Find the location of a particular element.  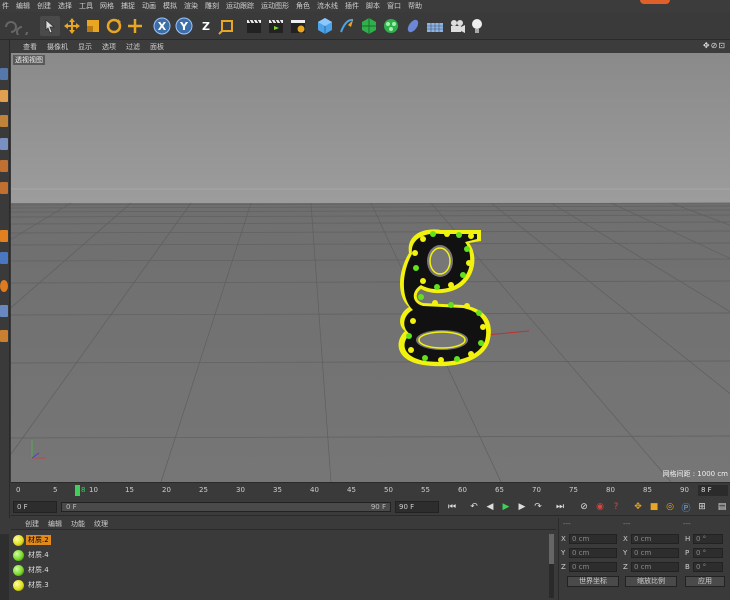

material-menu-function: 功能 is located at coordinates (78, 524).